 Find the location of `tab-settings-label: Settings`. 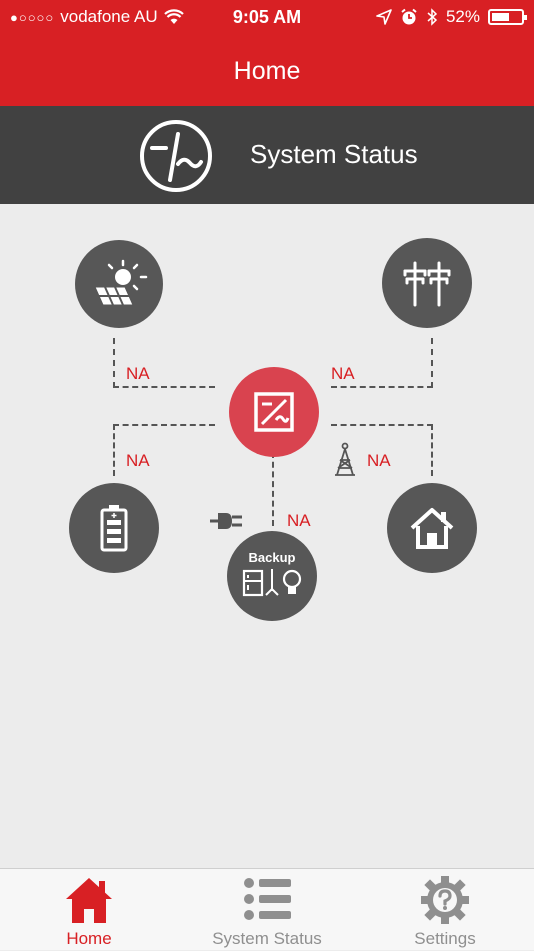

tab-settings-label: Settings is located at coordinates (445, 938).